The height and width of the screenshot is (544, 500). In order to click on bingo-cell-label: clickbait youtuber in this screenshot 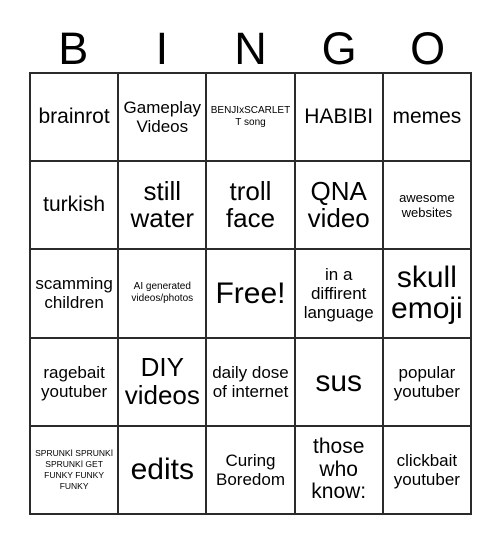, I will do `click(426, 469)`.